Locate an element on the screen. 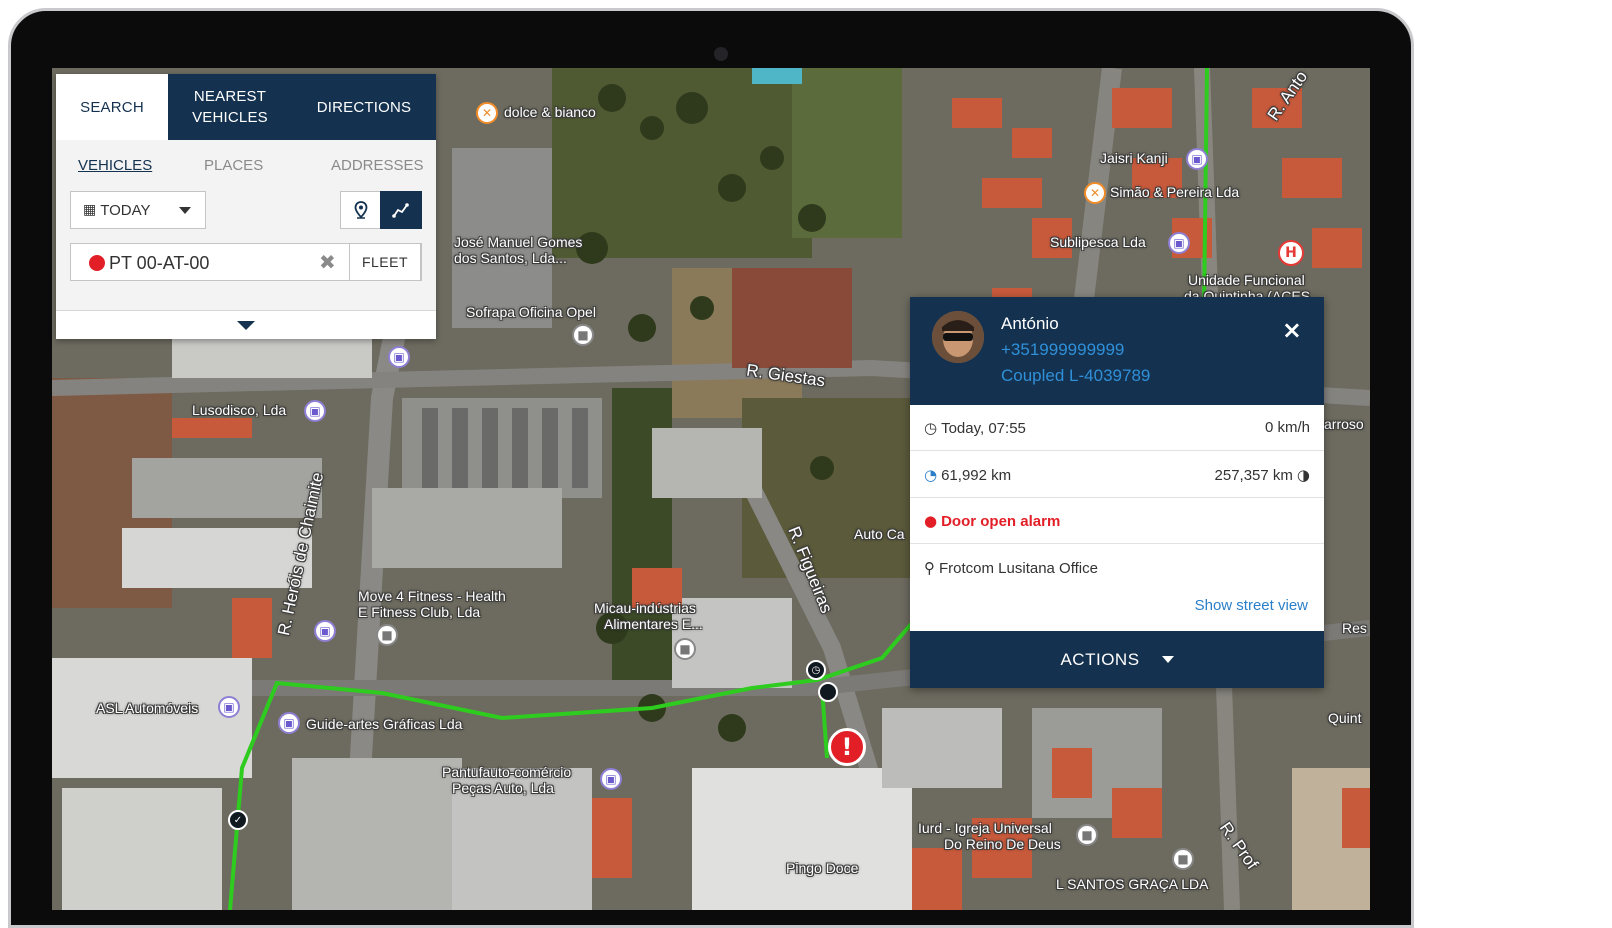 This screenshot has width=1612, height=928. tab-nearest-vehicles: NEAREST VEHICLES is located at coordinates (230, 107).